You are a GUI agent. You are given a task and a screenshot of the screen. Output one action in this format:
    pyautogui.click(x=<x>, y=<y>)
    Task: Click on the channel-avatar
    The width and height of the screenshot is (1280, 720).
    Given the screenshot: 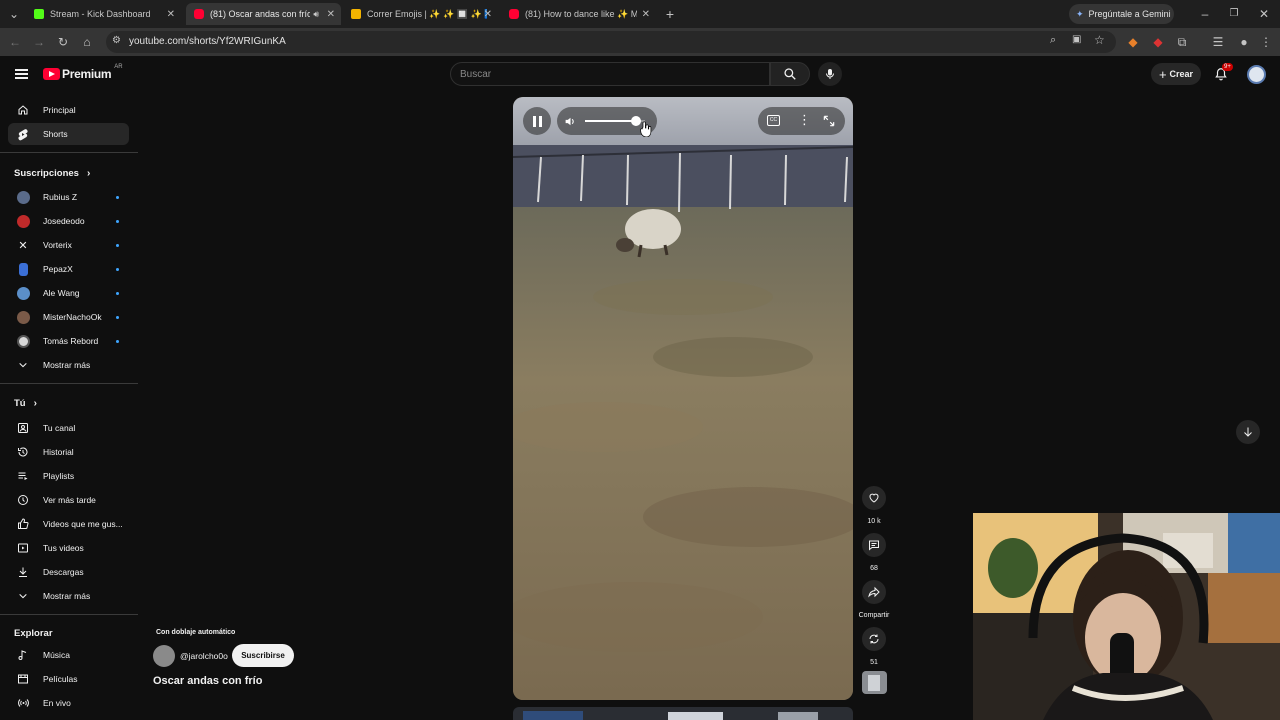 What is the action you would take?
    pyautogui.click(x=164, y=656)
    